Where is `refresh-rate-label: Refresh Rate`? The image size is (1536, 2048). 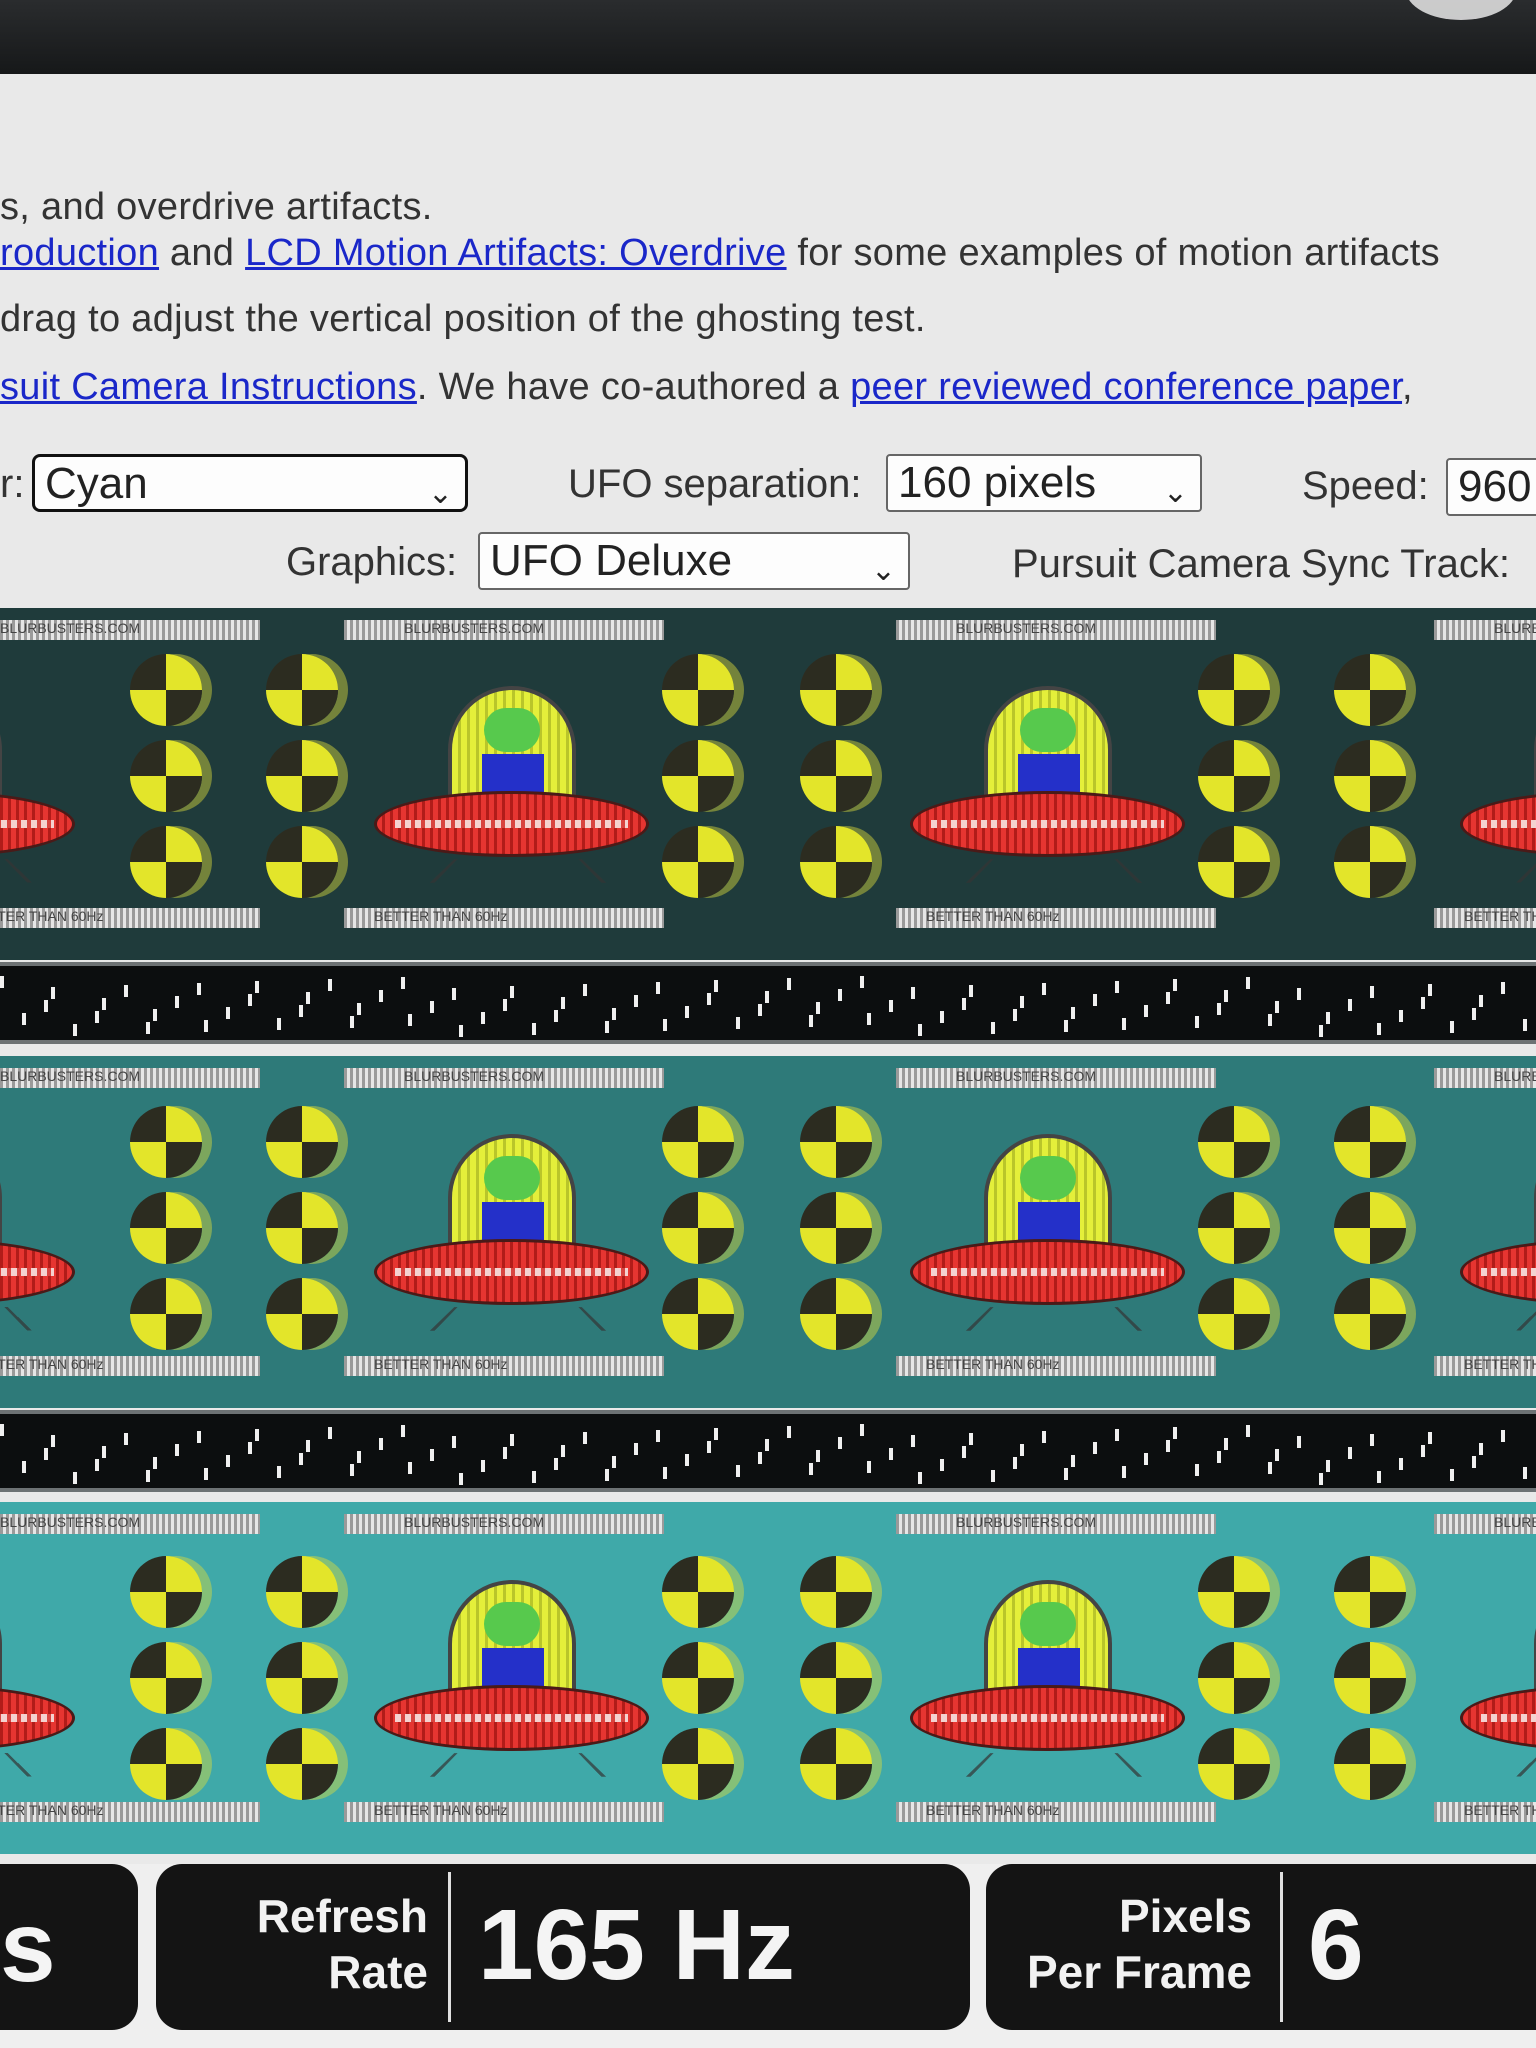
refresh-rate-label: Refresh Rate is located at coordinates (342, 1944).